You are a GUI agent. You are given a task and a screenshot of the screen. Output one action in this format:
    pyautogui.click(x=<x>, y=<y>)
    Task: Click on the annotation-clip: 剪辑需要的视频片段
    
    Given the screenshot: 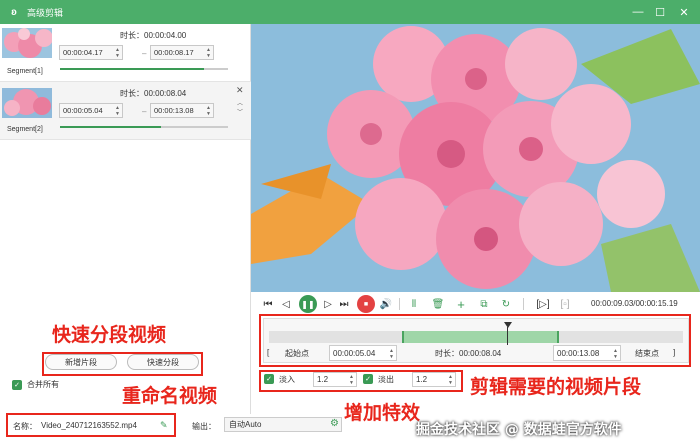 What is the action you would take?
    pyautogui.click(x=556, y=387)
    